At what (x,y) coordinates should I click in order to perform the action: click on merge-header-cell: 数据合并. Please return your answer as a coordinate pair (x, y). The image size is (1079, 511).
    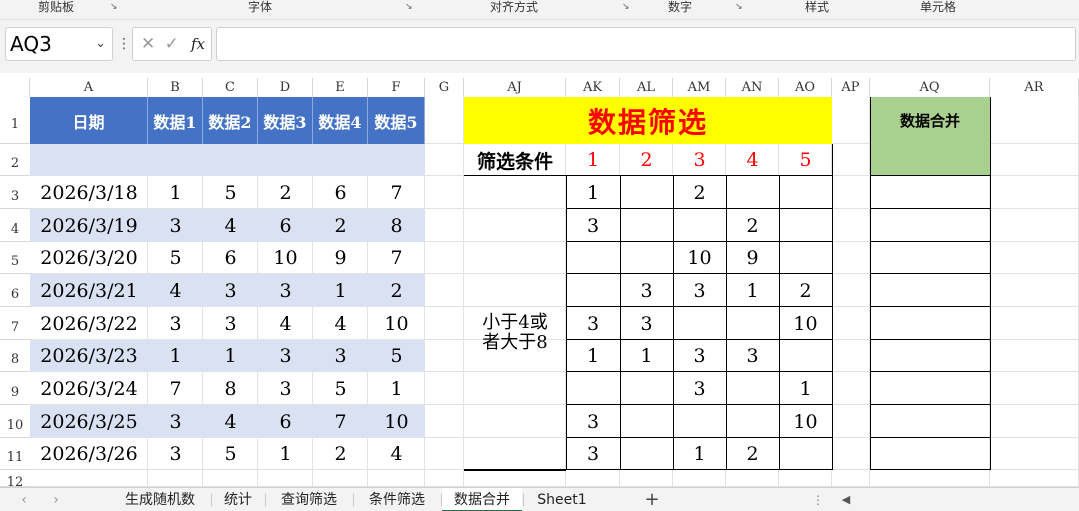
    Looking at the image, I should click on (930, 120).